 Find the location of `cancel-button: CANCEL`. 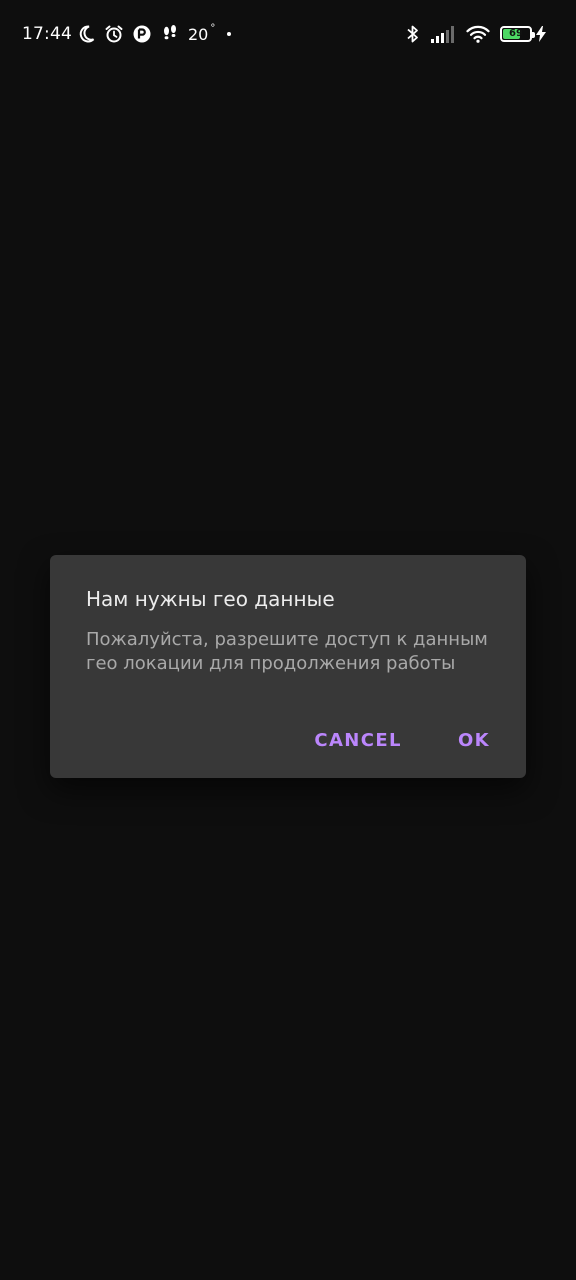

cancel-button: CANCEL is located at coordinates (358, 741).